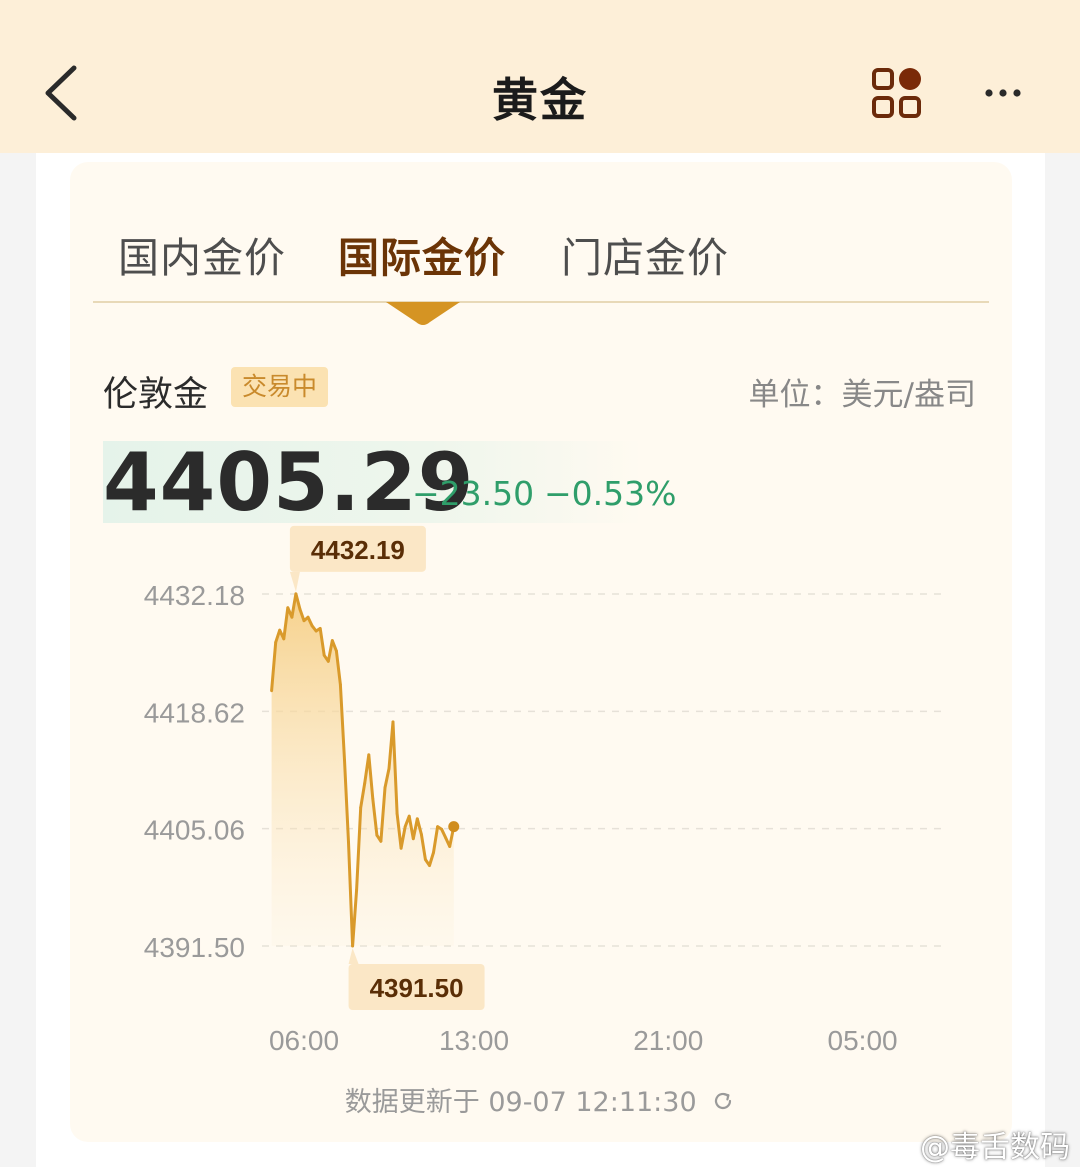  I want to click on refresh-icon, so click(723, 1101).